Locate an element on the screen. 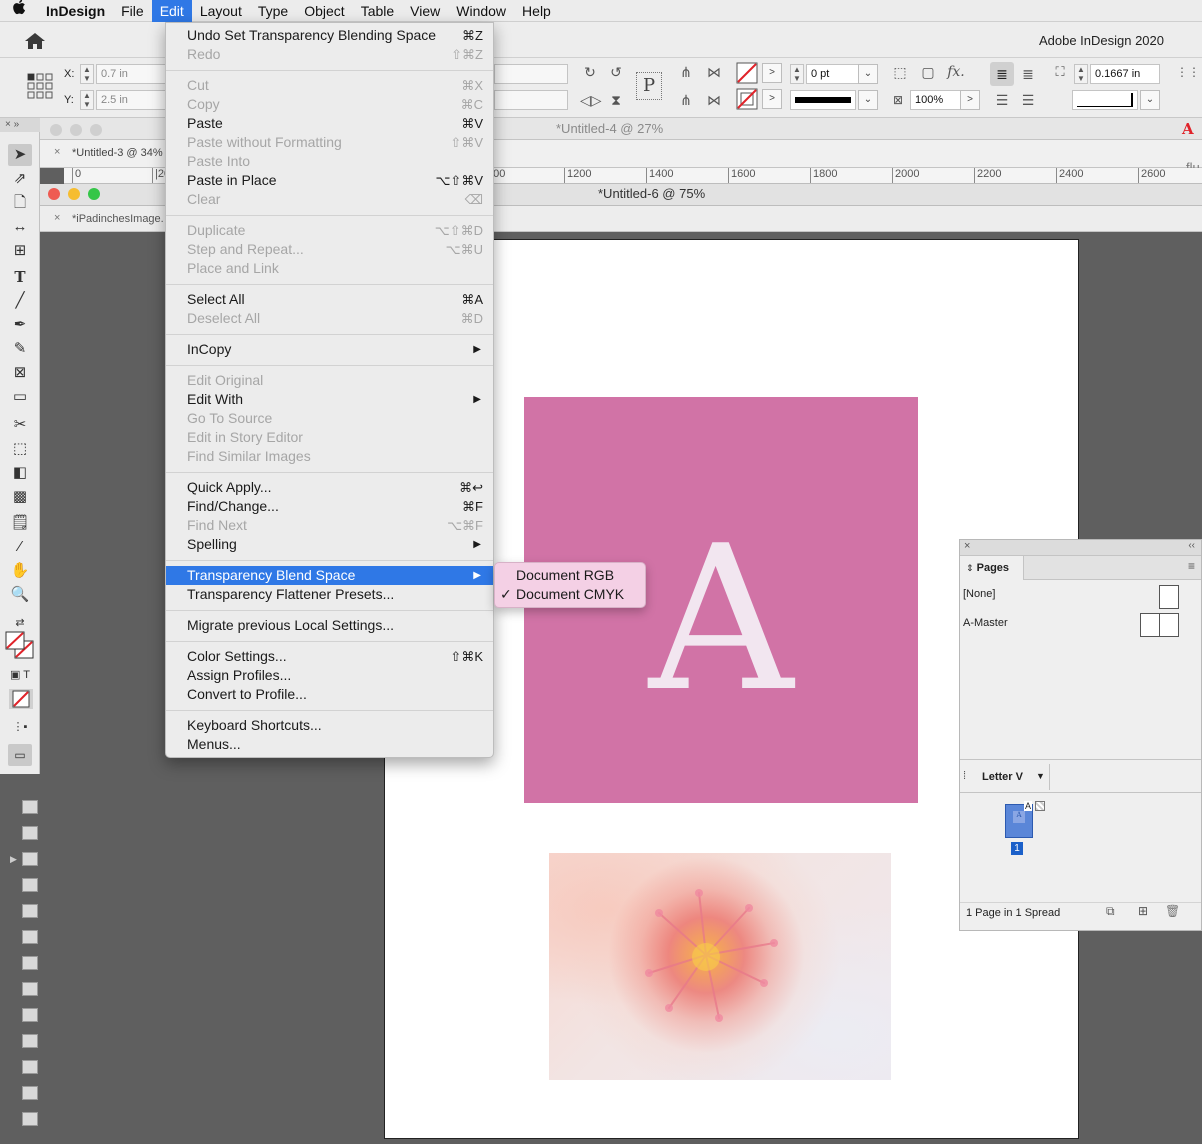 This screenshot has height=1144, width=1202. delete-page-icon: 🗑 is located at coordinates (1172, 911).